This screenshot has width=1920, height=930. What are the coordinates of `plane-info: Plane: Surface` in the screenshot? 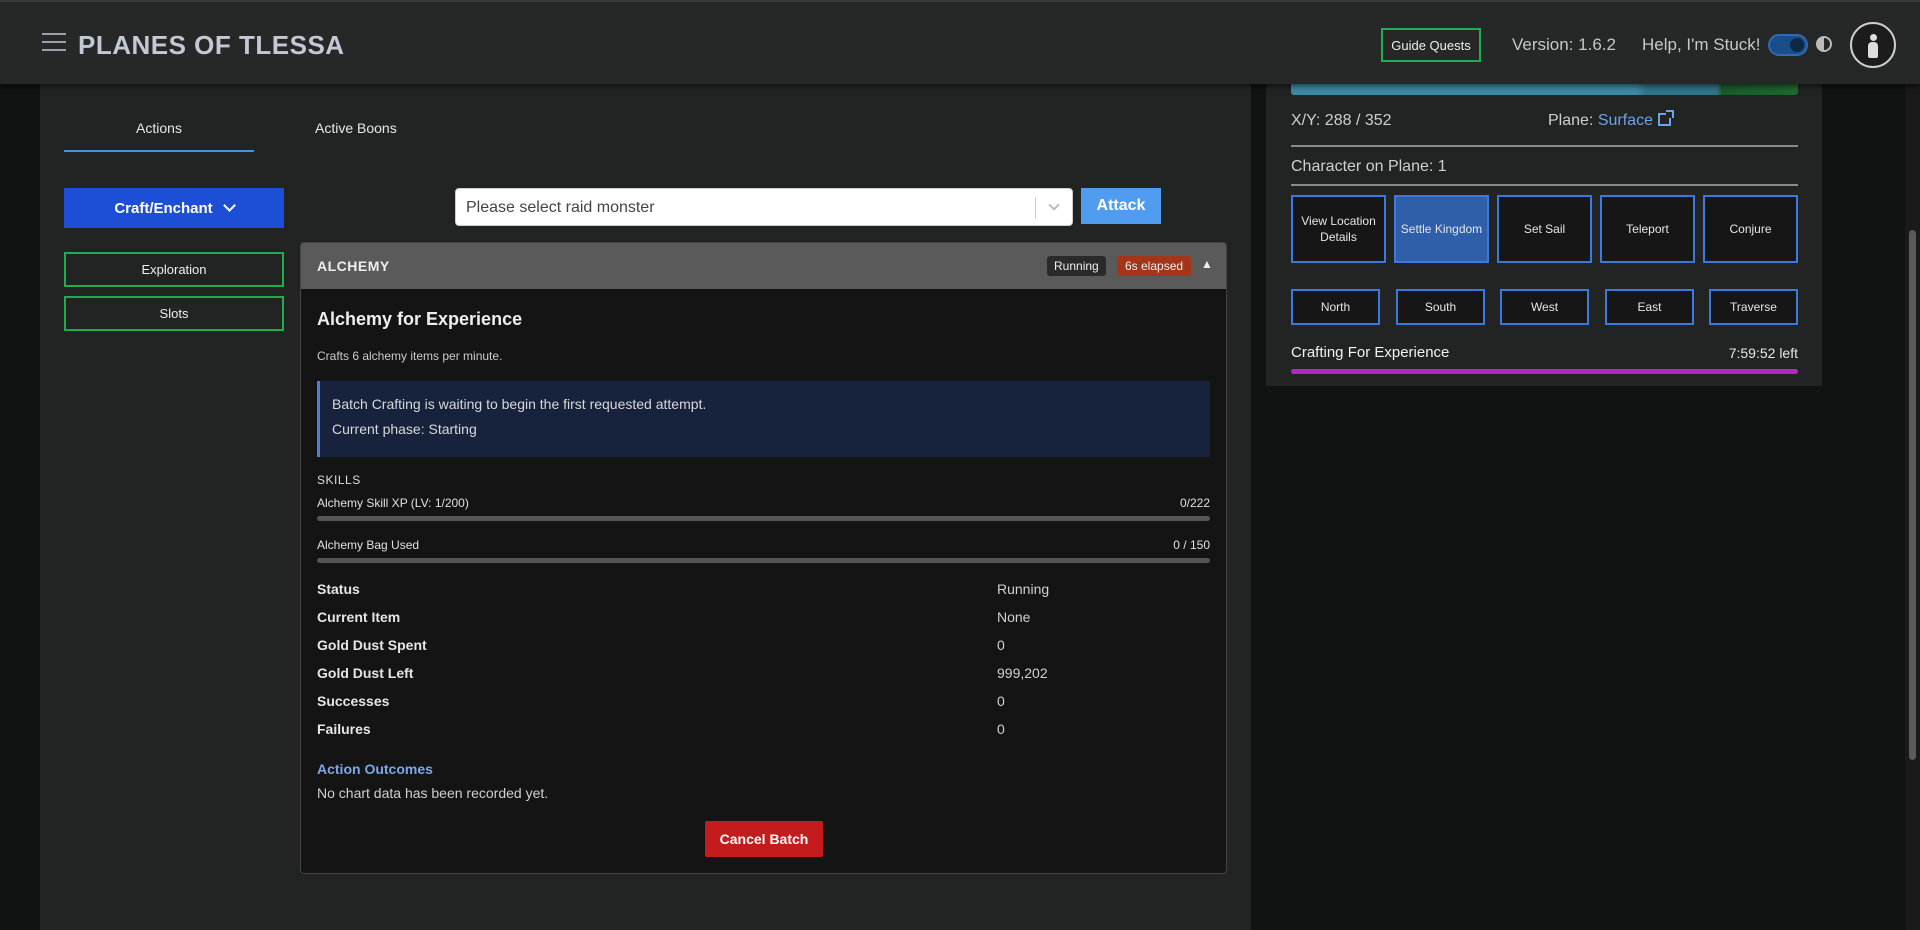 It's located at (1611, 120).